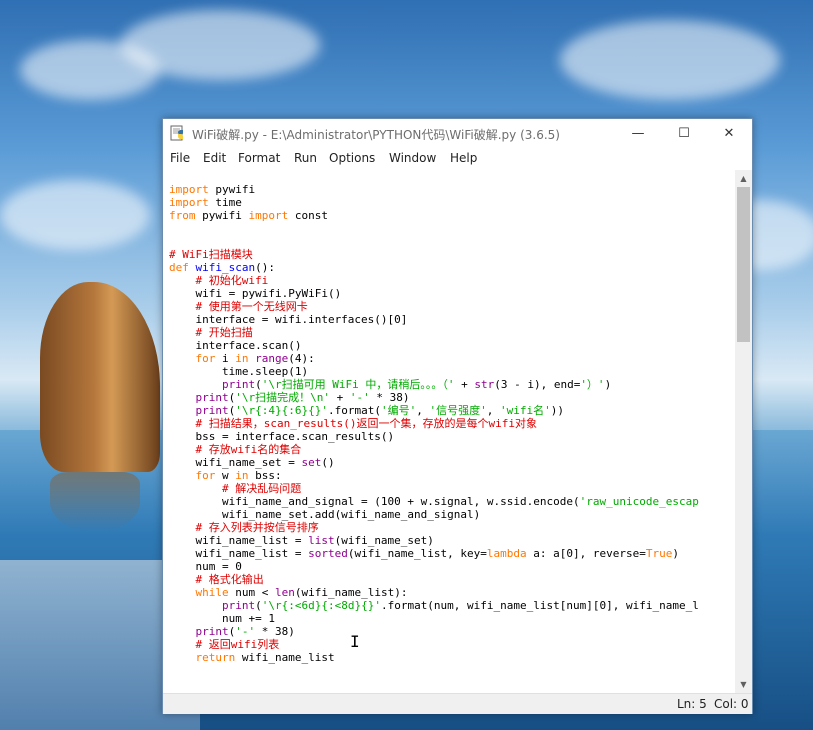 This screenshot has width=813, height=730. Describe the element at coordinates (212, 592) in the screenshot. I see `code-token: while` at that location.